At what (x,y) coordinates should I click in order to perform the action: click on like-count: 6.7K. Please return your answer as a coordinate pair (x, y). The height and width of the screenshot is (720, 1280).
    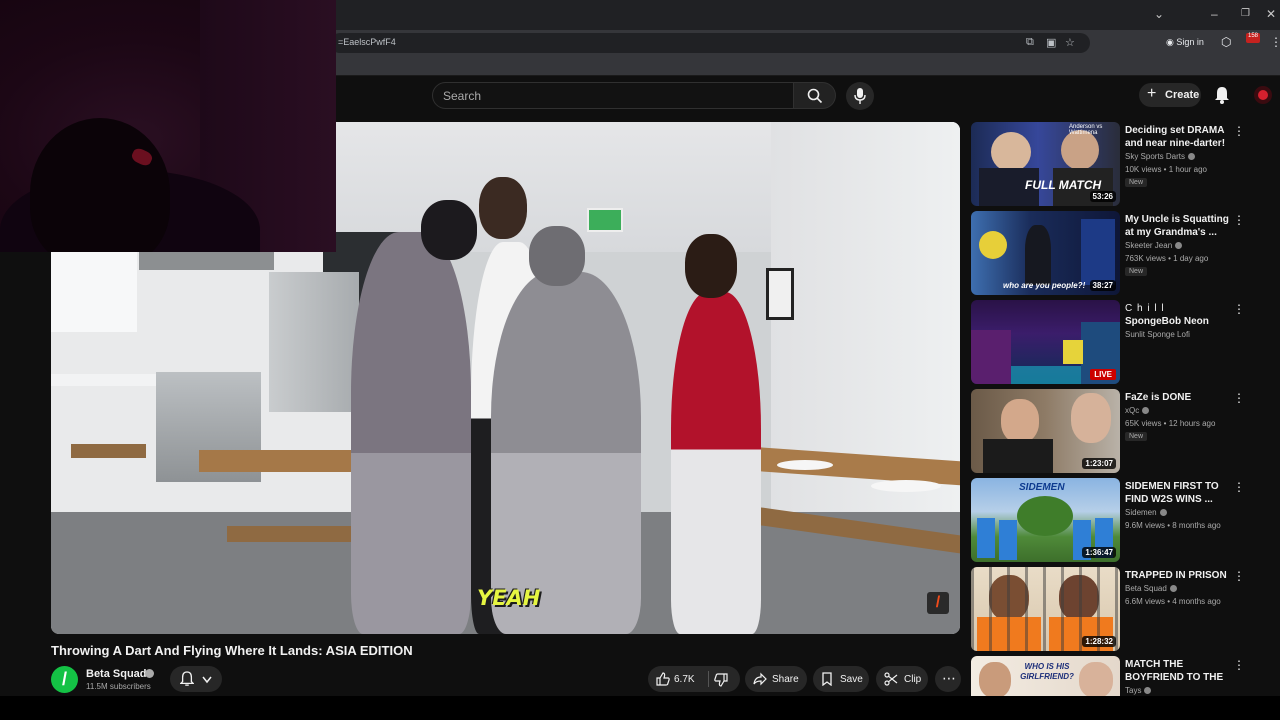
    Looking at the image, I should click on (684, 679).